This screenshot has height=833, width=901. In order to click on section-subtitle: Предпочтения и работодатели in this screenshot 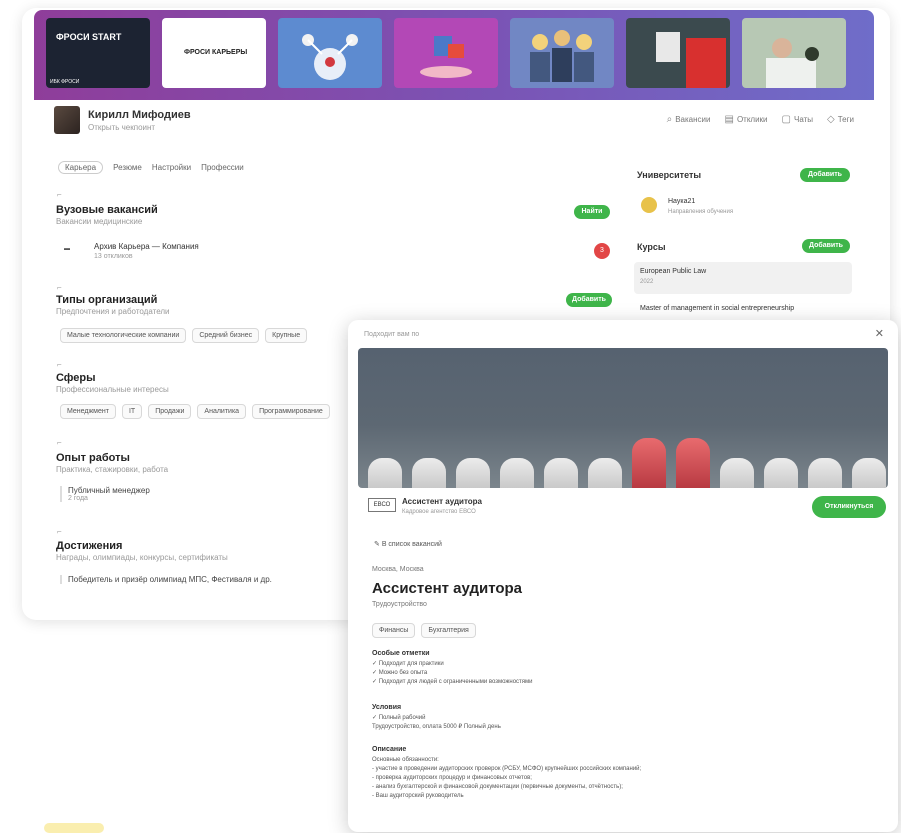, I will do `click(113, 311)`.